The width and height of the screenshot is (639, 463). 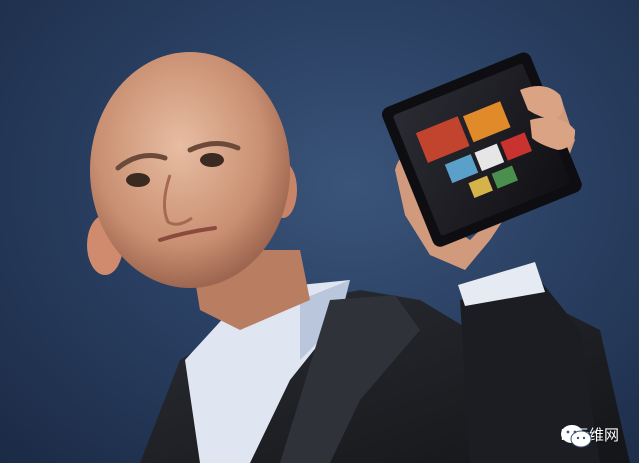 What do you see at coordinates (138, 180) in the screenshot?
I see `left-eye` at bounding box center [138, 180].